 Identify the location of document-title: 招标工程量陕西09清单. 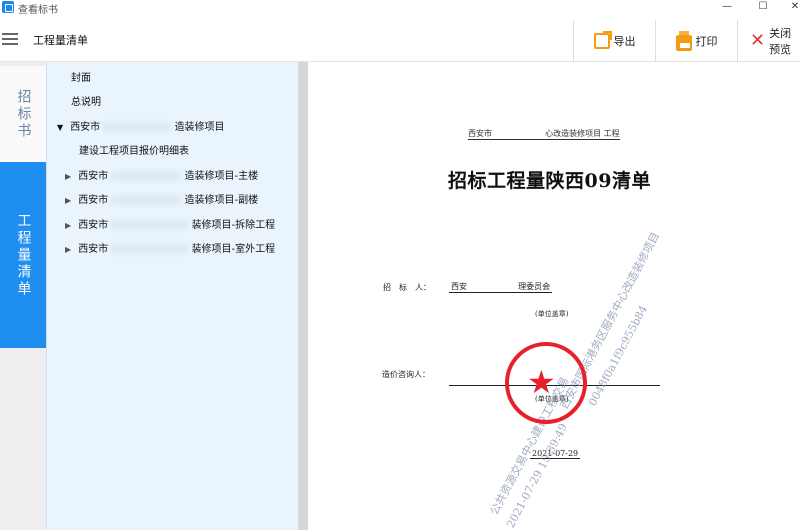
(549, 181).